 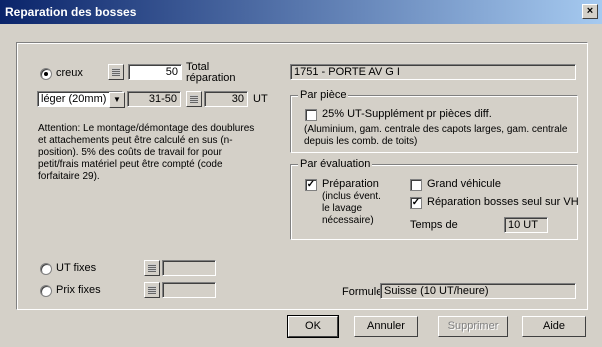 What do you see at coordinates (311, 185) in the screenshot?
I see `preparation-checkbox: ✓` at bounding box center [311, 185].